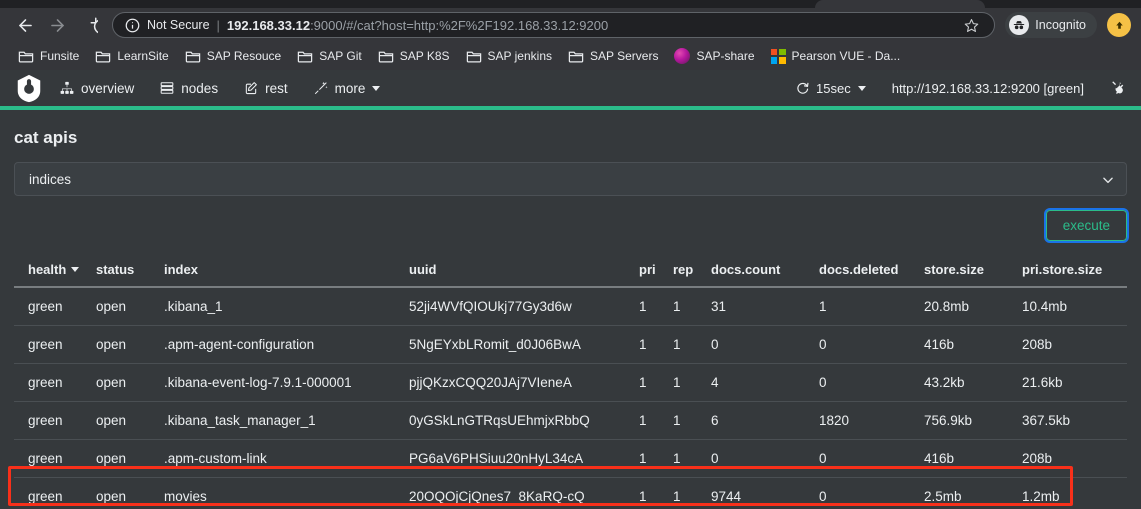 The image size is (1141, 509). Describe the element at coordinates (761, 493) in the screenshot. I see `cell-docs-count: 9744` at that location.